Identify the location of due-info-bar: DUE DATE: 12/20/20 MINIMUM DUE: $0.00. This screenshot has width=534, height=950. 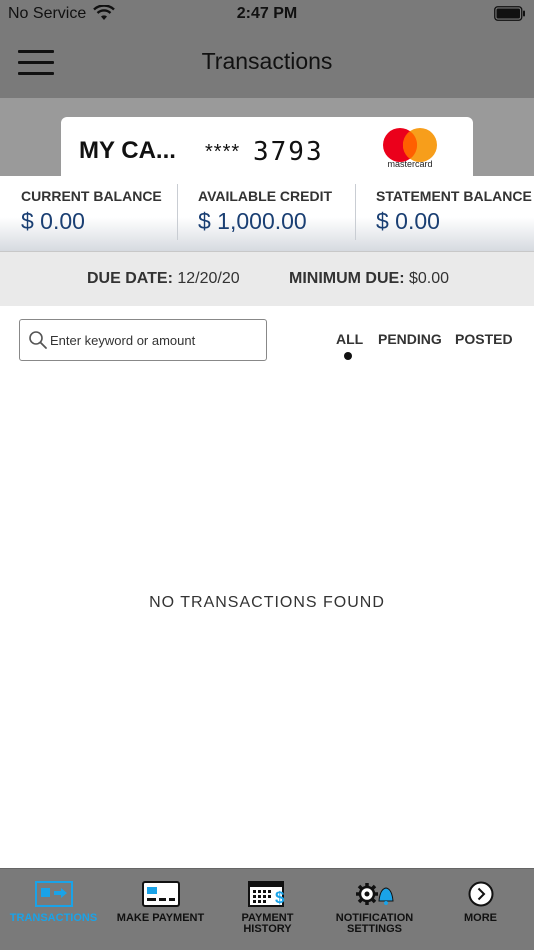
(267, 279).